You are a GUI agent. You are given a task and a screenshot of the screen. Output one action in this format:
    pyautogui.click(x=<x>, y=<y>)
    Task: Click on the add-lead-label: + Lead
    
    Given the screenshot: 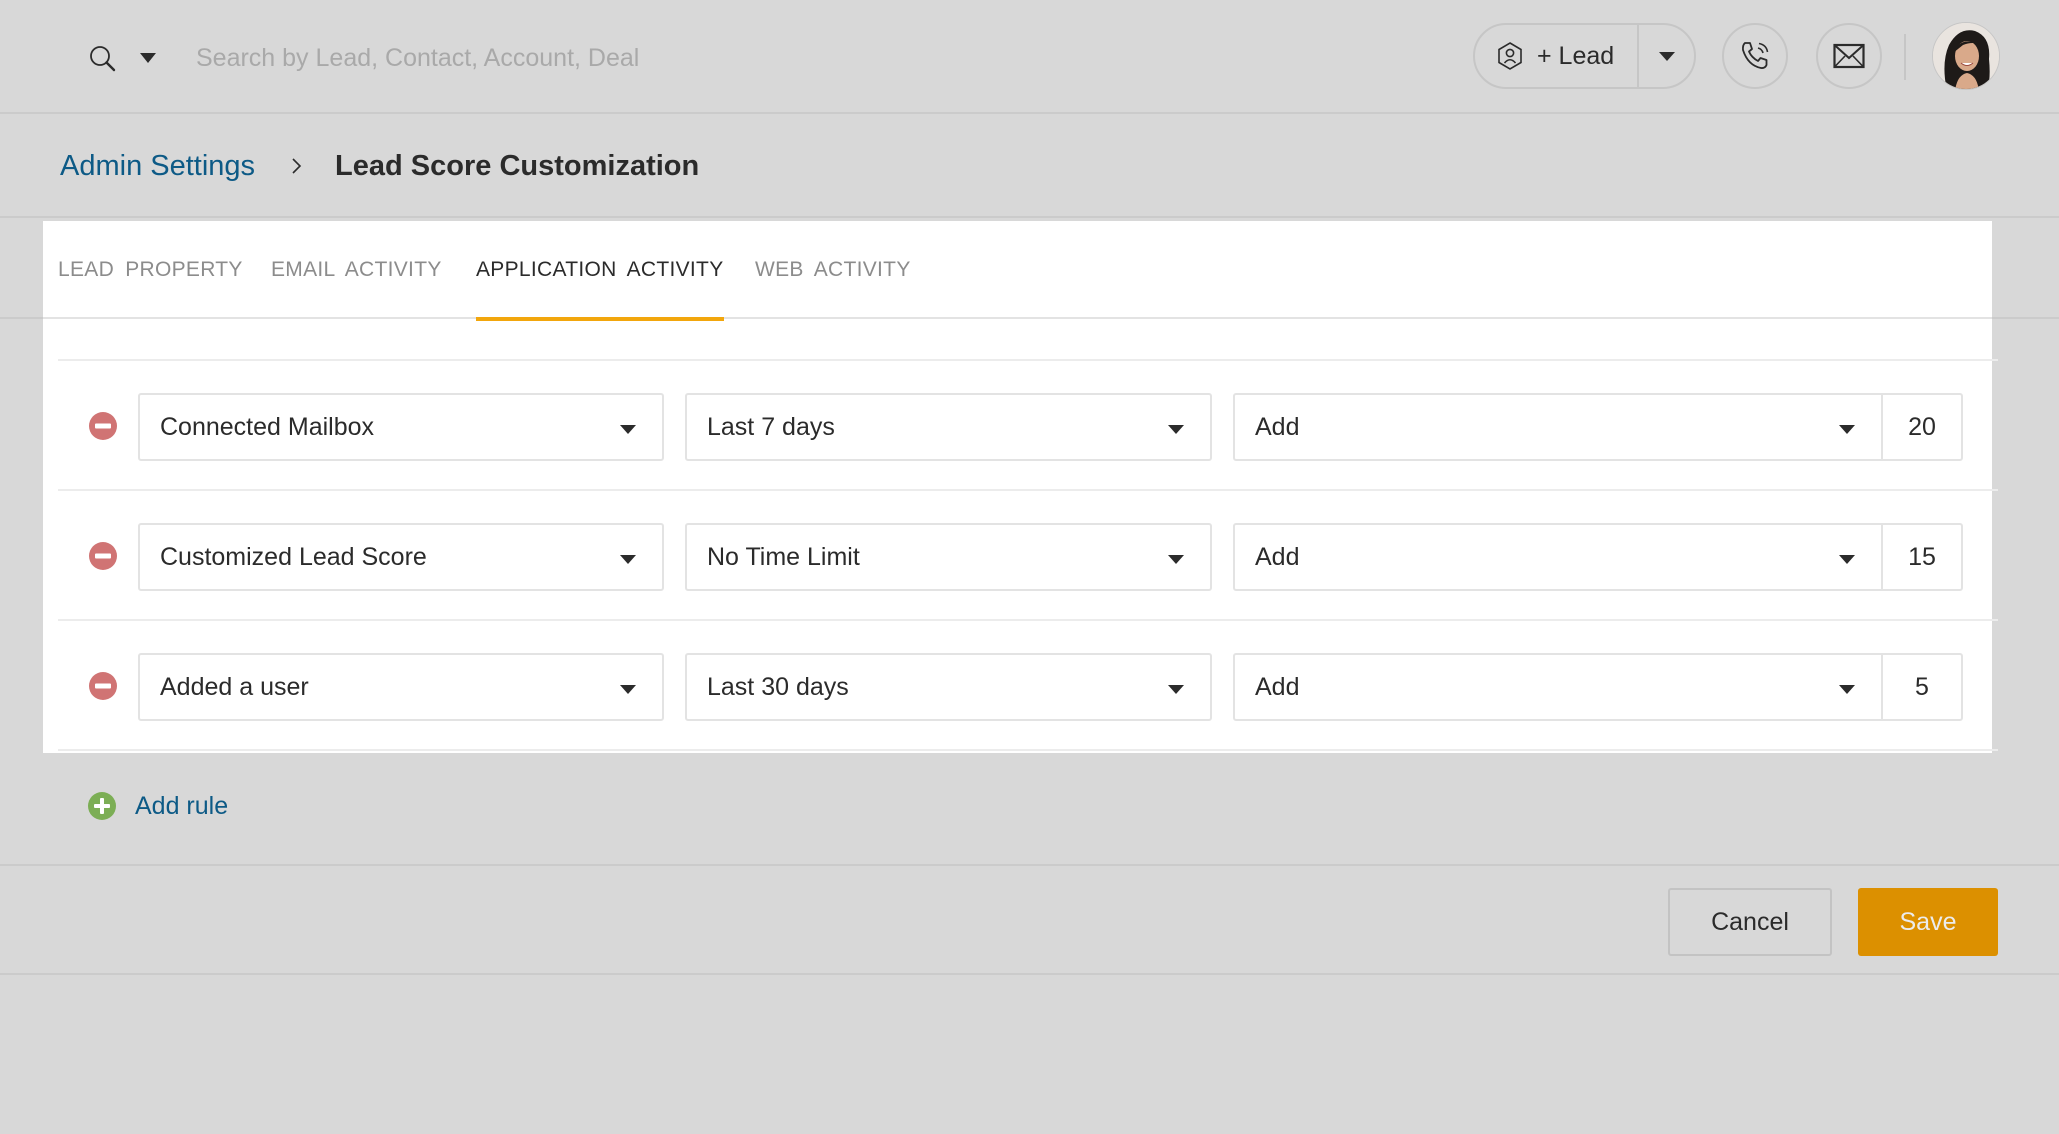 What is the action you would take?
    pyautogui.click(x=1576, y=55)
    